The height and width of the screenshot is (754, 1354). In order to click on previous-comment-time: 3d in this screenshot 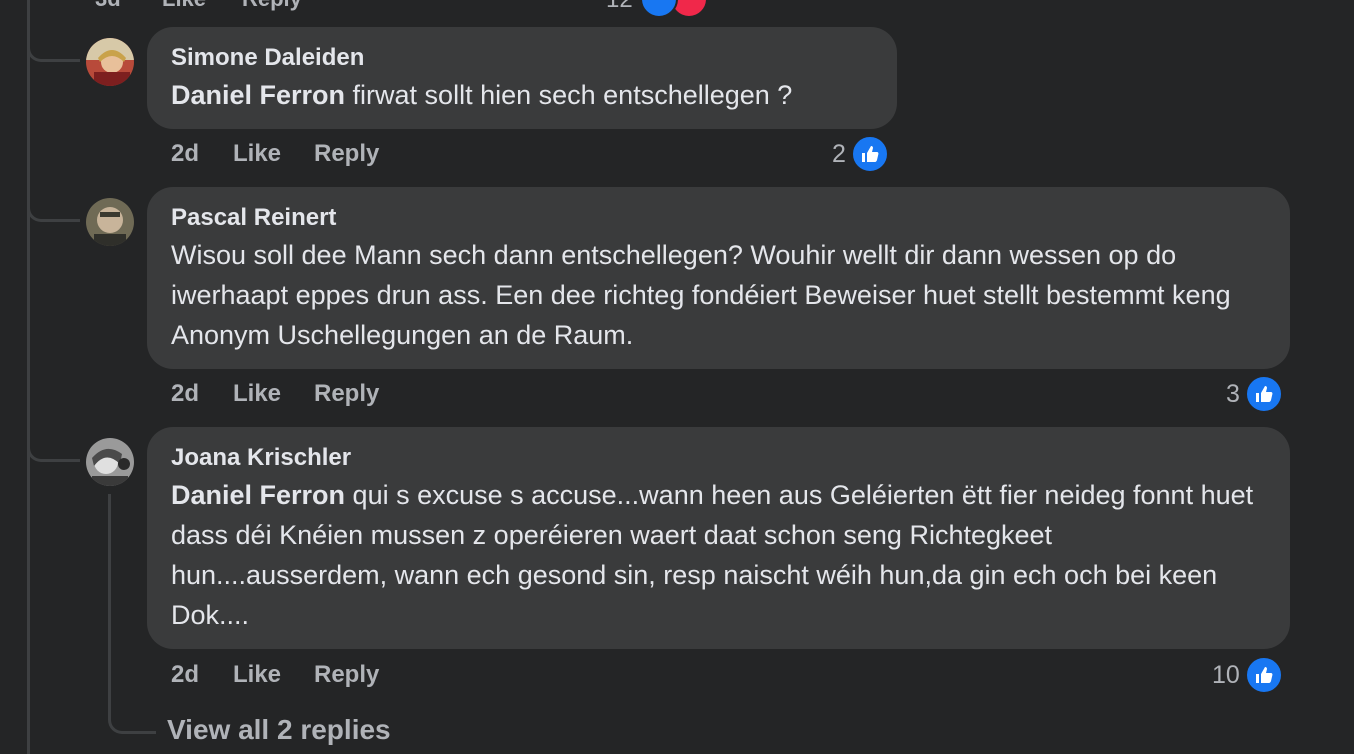, I will do `click(108, 6)`.